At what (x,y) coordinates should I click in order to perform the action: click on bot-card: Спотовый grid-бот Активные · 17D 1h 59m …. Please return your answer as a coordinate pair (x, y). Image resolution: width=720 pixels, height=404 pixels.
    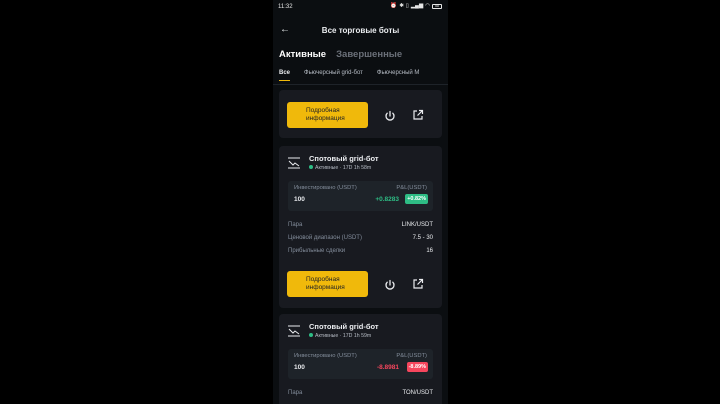
    Looking at the image, I should click on (360, 359).